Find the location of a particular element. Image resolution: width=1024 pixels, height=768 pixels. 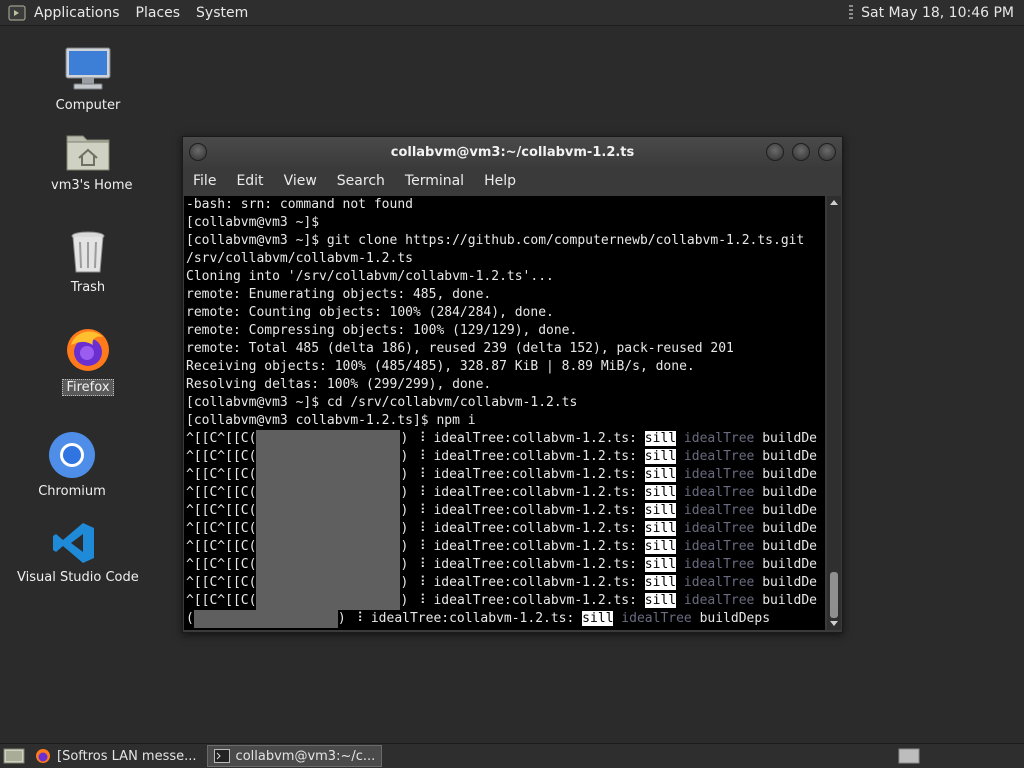

desktop-icon-label: Visual Studio Code is located at coordinates (78, 577).